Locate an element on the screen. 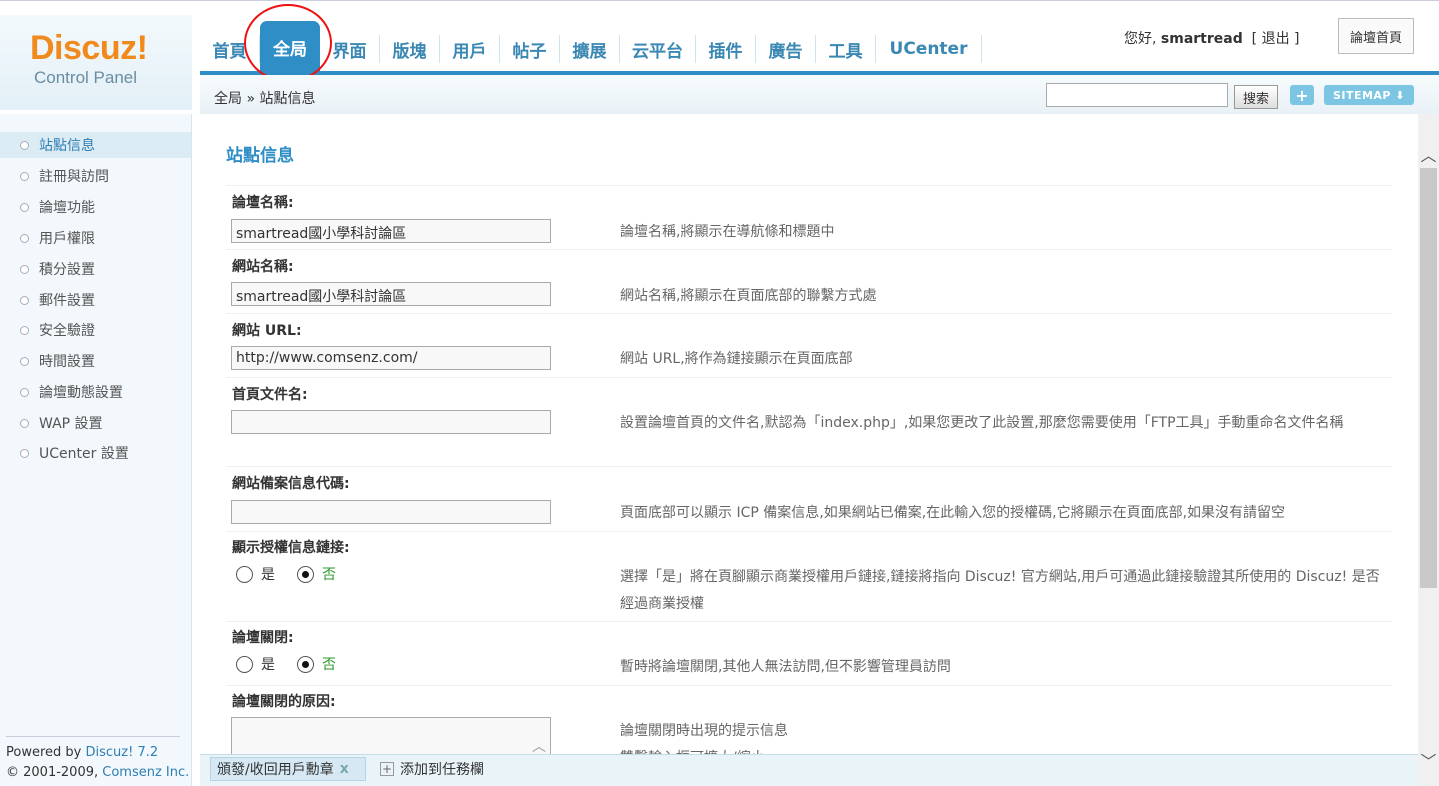 The width and height of the screenshot is (1439, 786). sidebar-item-forum-feed: 論壇動態設置 is located at coordinates (95, 392).